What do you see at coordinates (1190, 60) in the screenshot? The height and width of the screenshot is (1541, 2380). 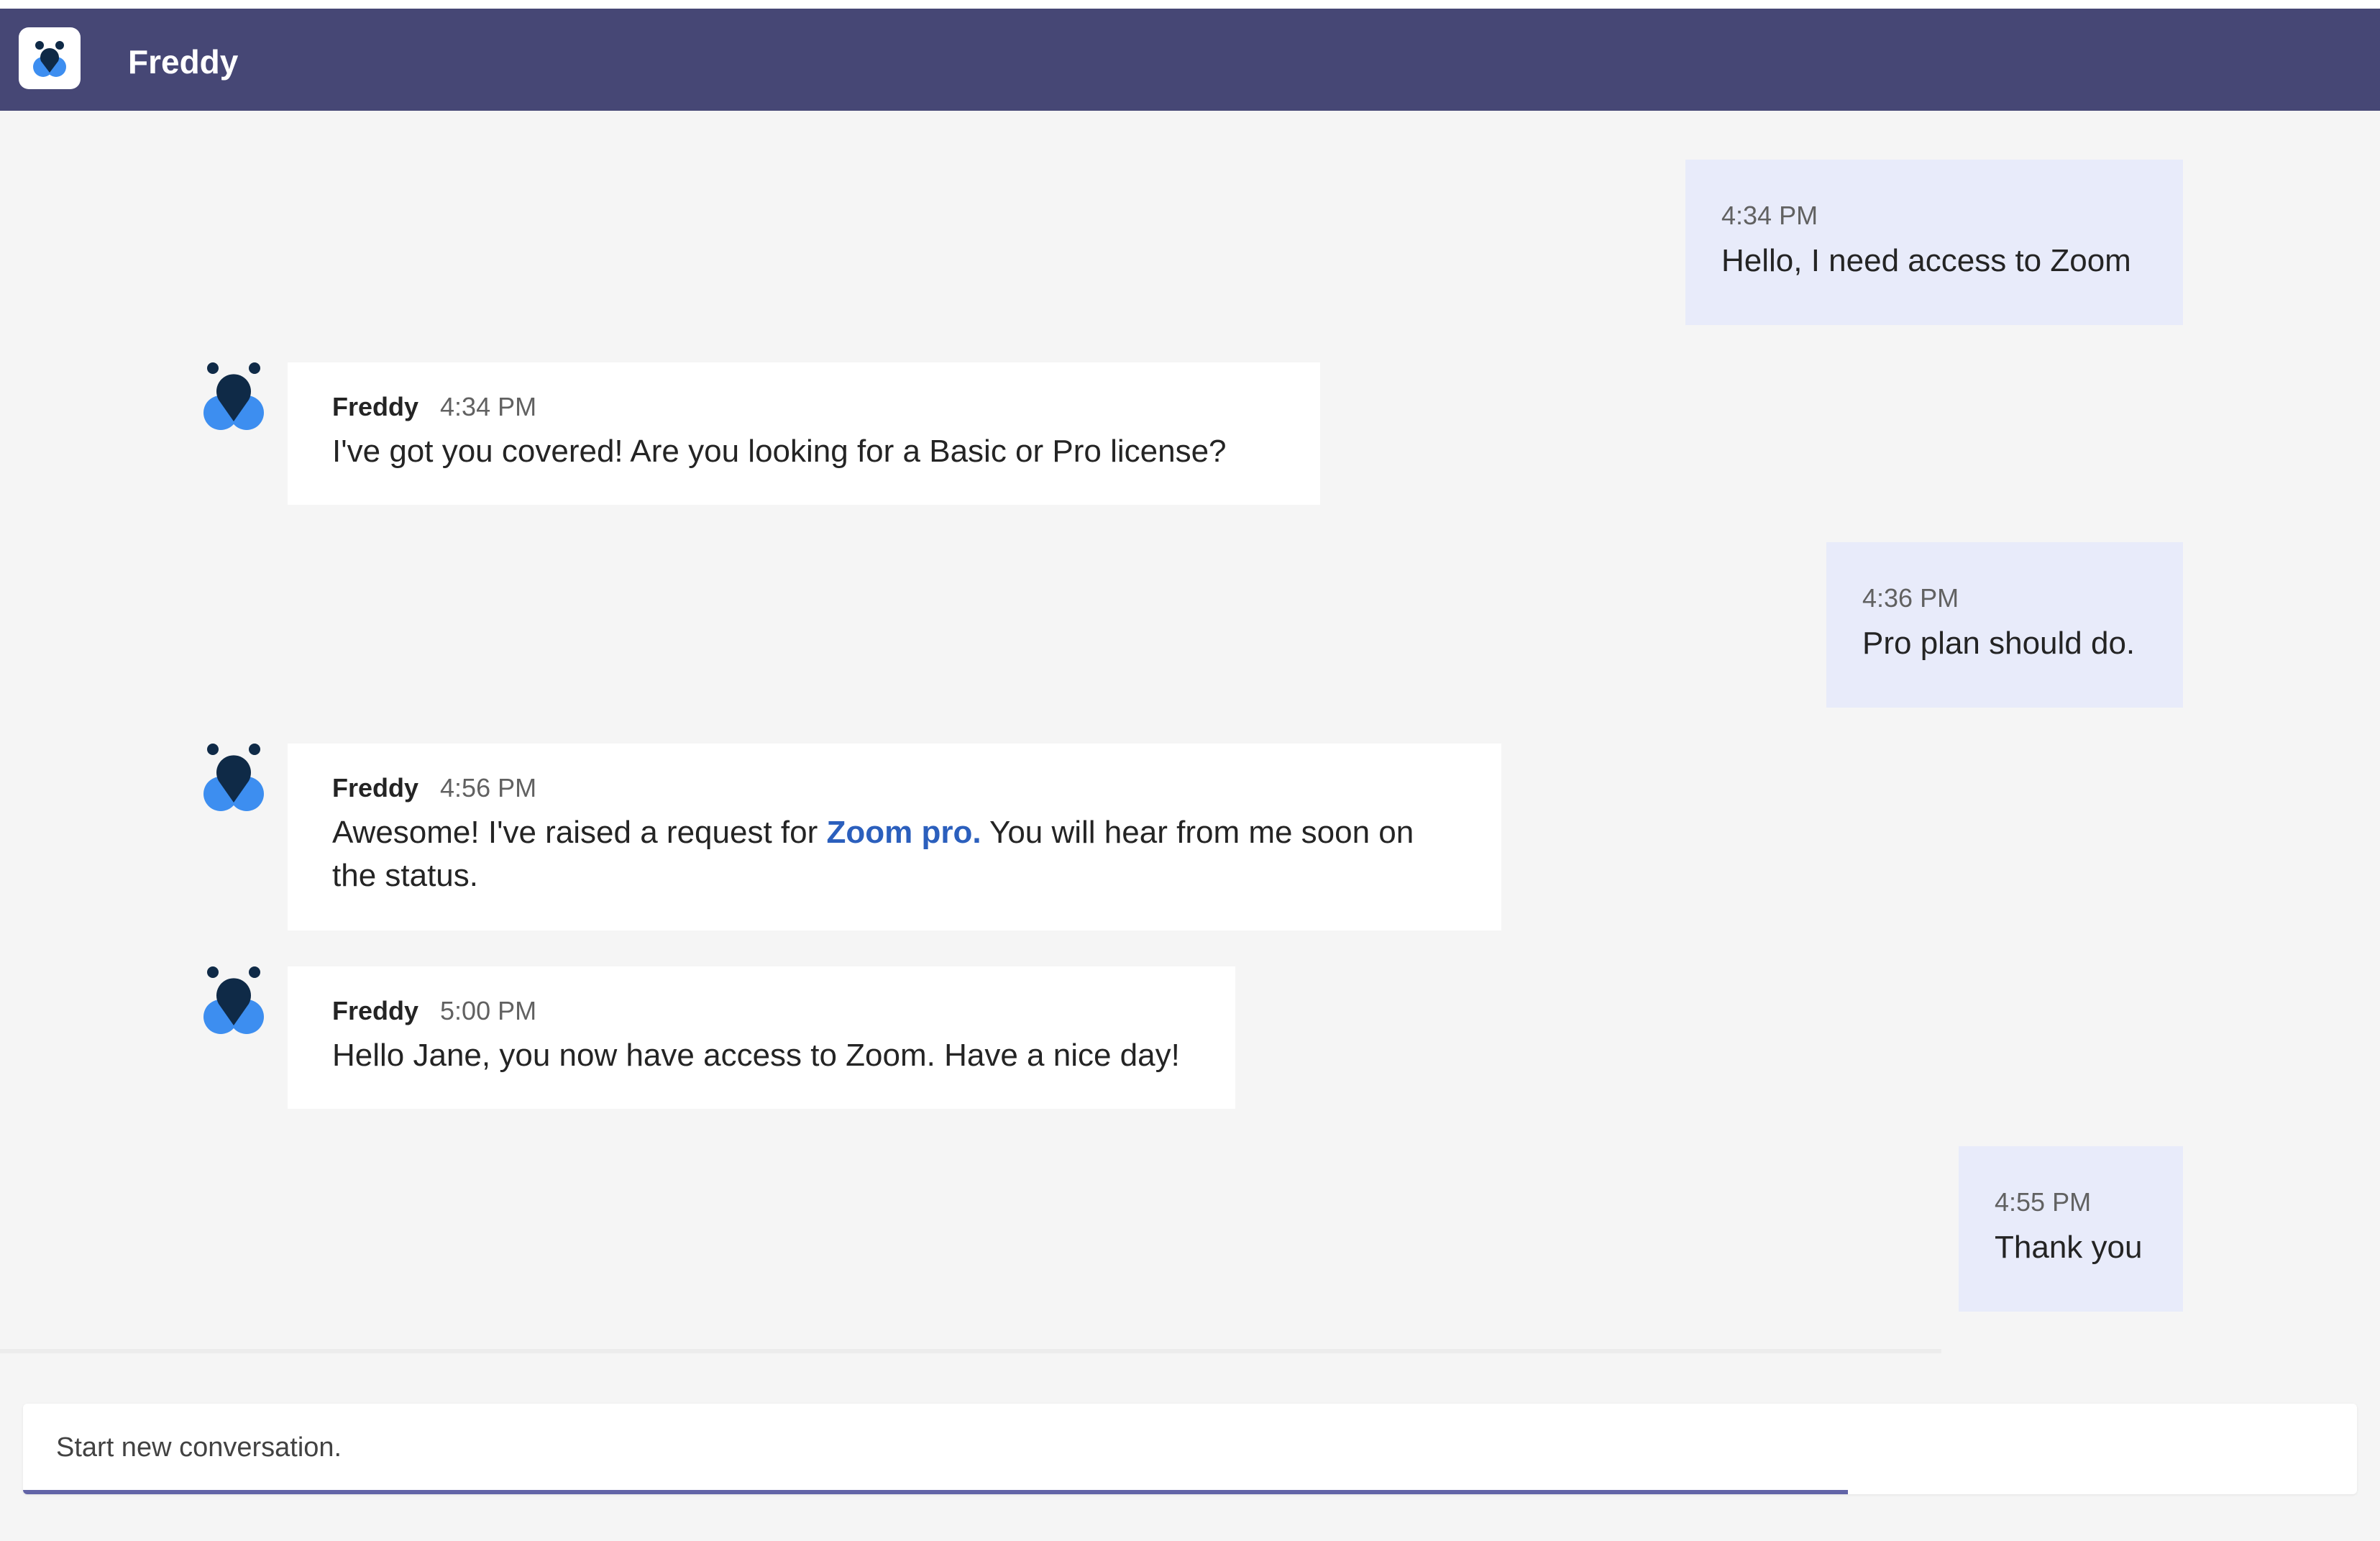 I see `chat-header: Freddy` at bounding box center [1190, 60].